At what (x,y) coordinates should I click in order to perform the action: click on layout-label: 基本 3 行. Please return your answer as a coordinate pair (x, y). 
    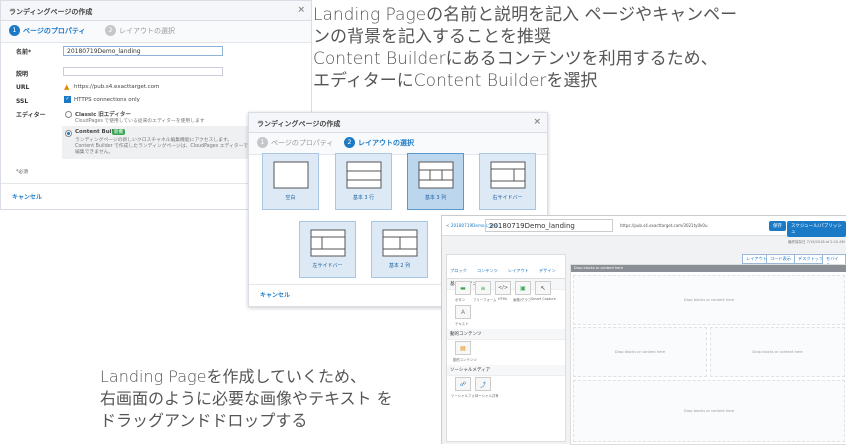
    Looking at the image, I should click on (363, 198).